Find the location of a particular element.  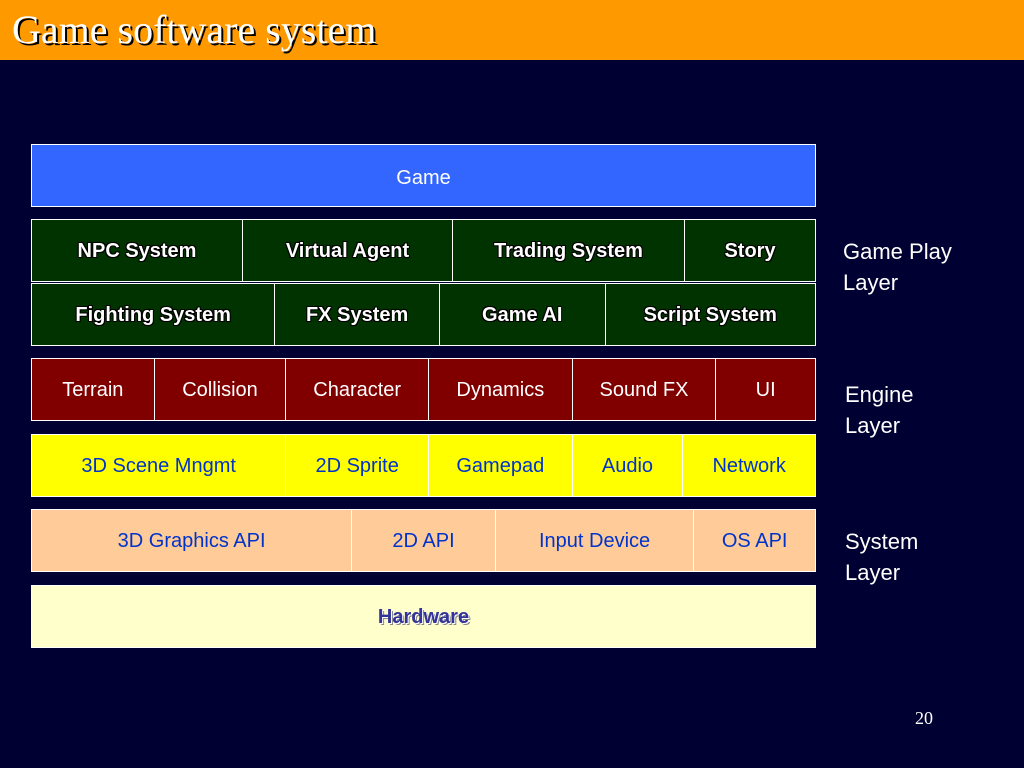

collision-cell: Collision is located at coordinates (219, 389).